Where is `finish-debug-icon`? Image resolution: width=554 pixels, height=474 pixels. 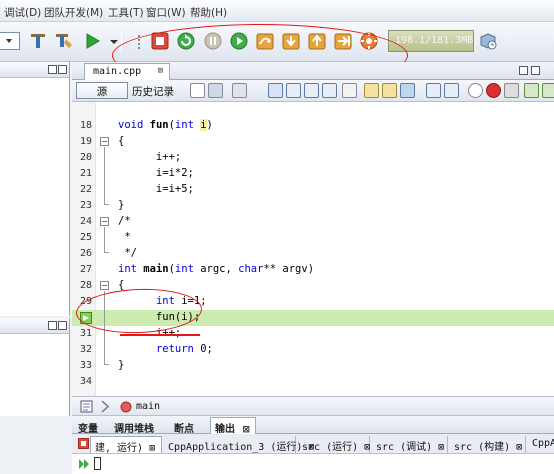
finish-debug-icon is located at coordinates (160, 41).